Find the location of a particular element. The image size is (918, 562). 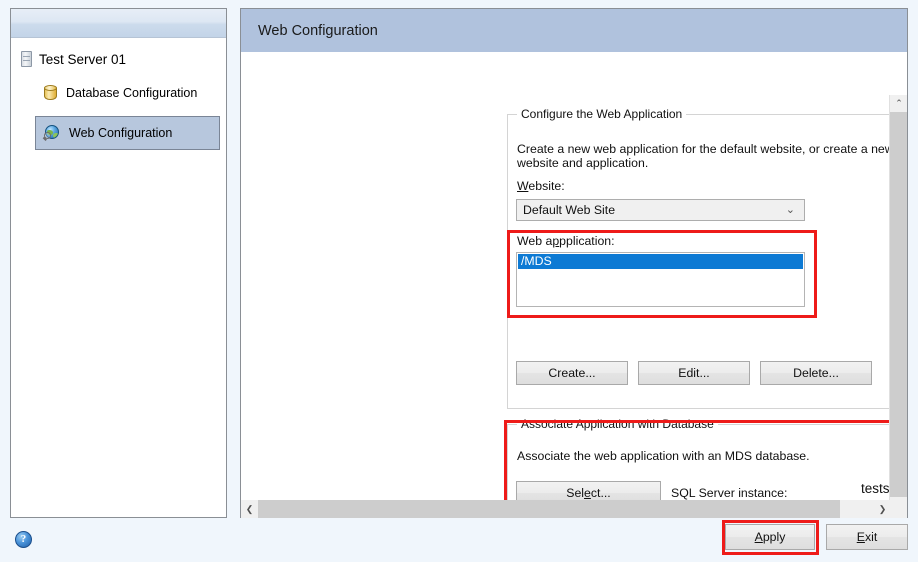

vertical-scrollbar-thumb is located at coordinates (898, 304).